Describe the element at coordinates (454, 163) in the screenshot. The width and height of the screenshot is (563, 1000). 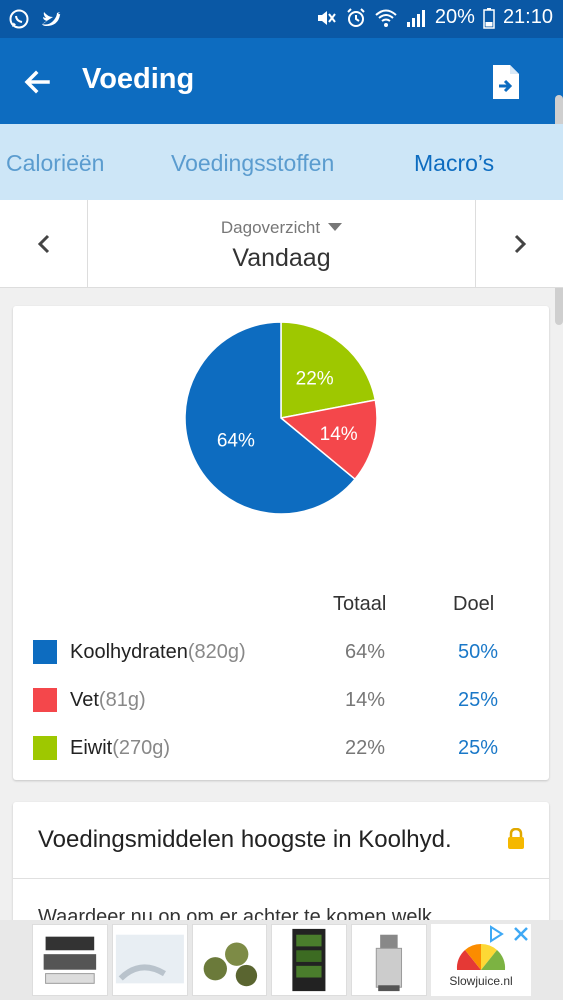
I see `tab-macros: Macro’s` at that location.